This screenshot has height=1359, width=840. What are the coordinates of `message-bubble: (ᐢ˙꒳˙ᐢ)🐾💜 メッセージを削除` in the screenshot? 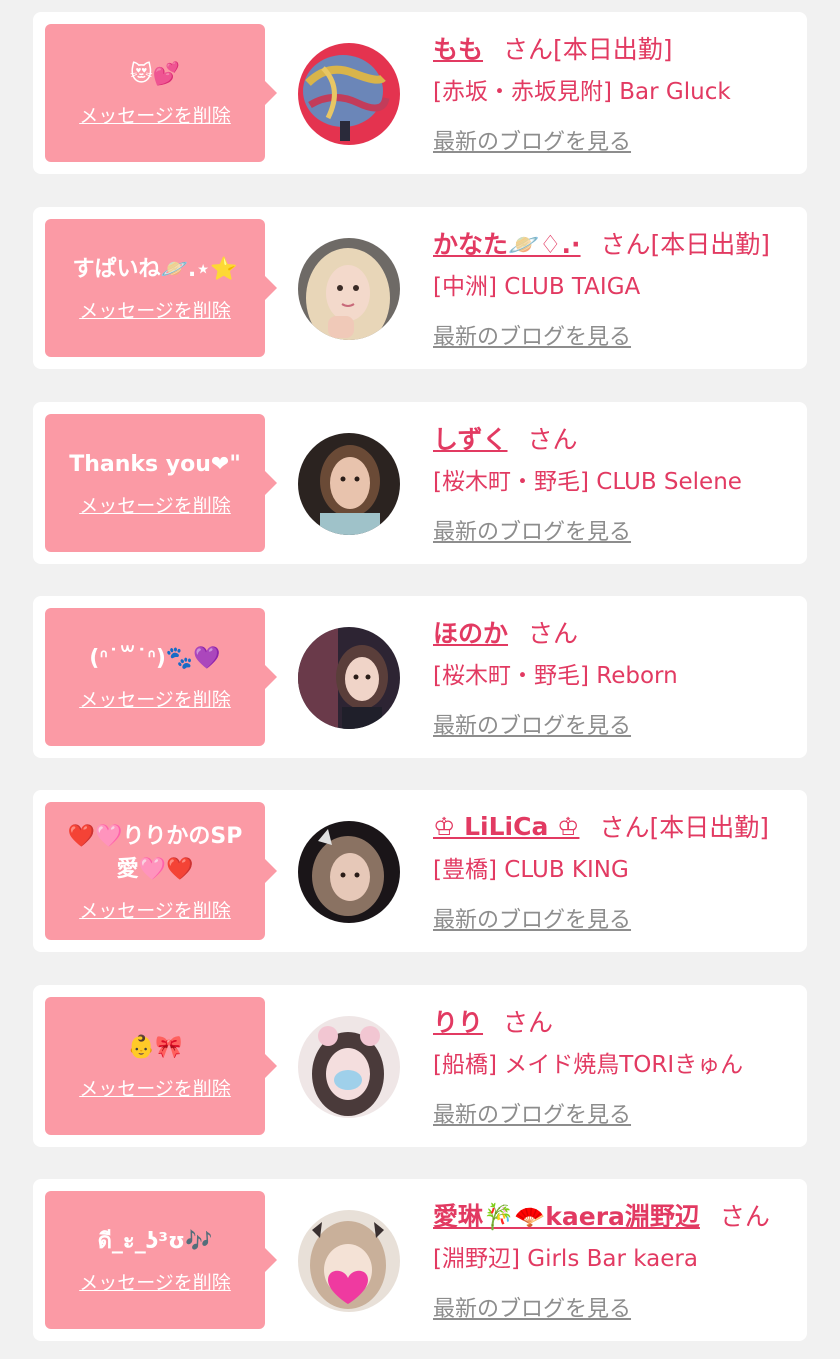 It's located at (161, 677).